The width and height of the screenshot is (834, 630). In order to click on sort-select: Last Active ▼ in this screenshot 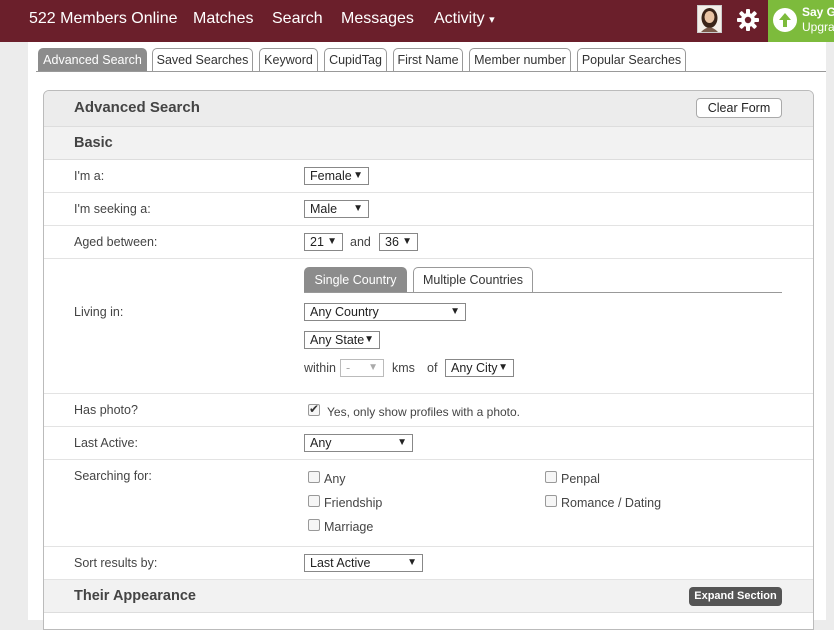, I will do `click(363, 563)`.